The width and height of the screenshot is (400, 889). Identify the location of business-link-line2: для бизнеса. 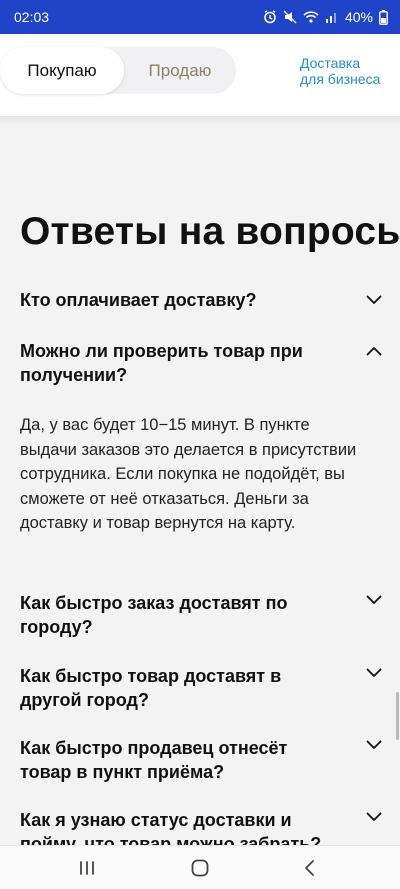
(340, 79).